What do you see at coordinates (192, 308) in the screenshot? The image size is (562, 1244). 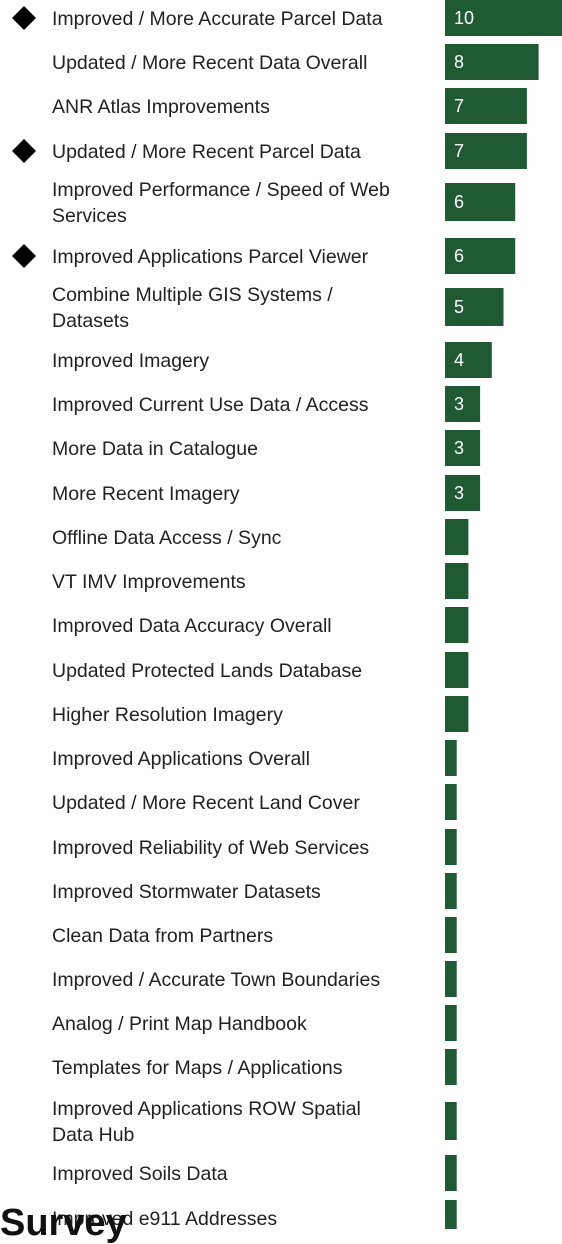 I see `category-label: Combine Multiple GIS Systems / Datasets` at bounding box center [192, 308].